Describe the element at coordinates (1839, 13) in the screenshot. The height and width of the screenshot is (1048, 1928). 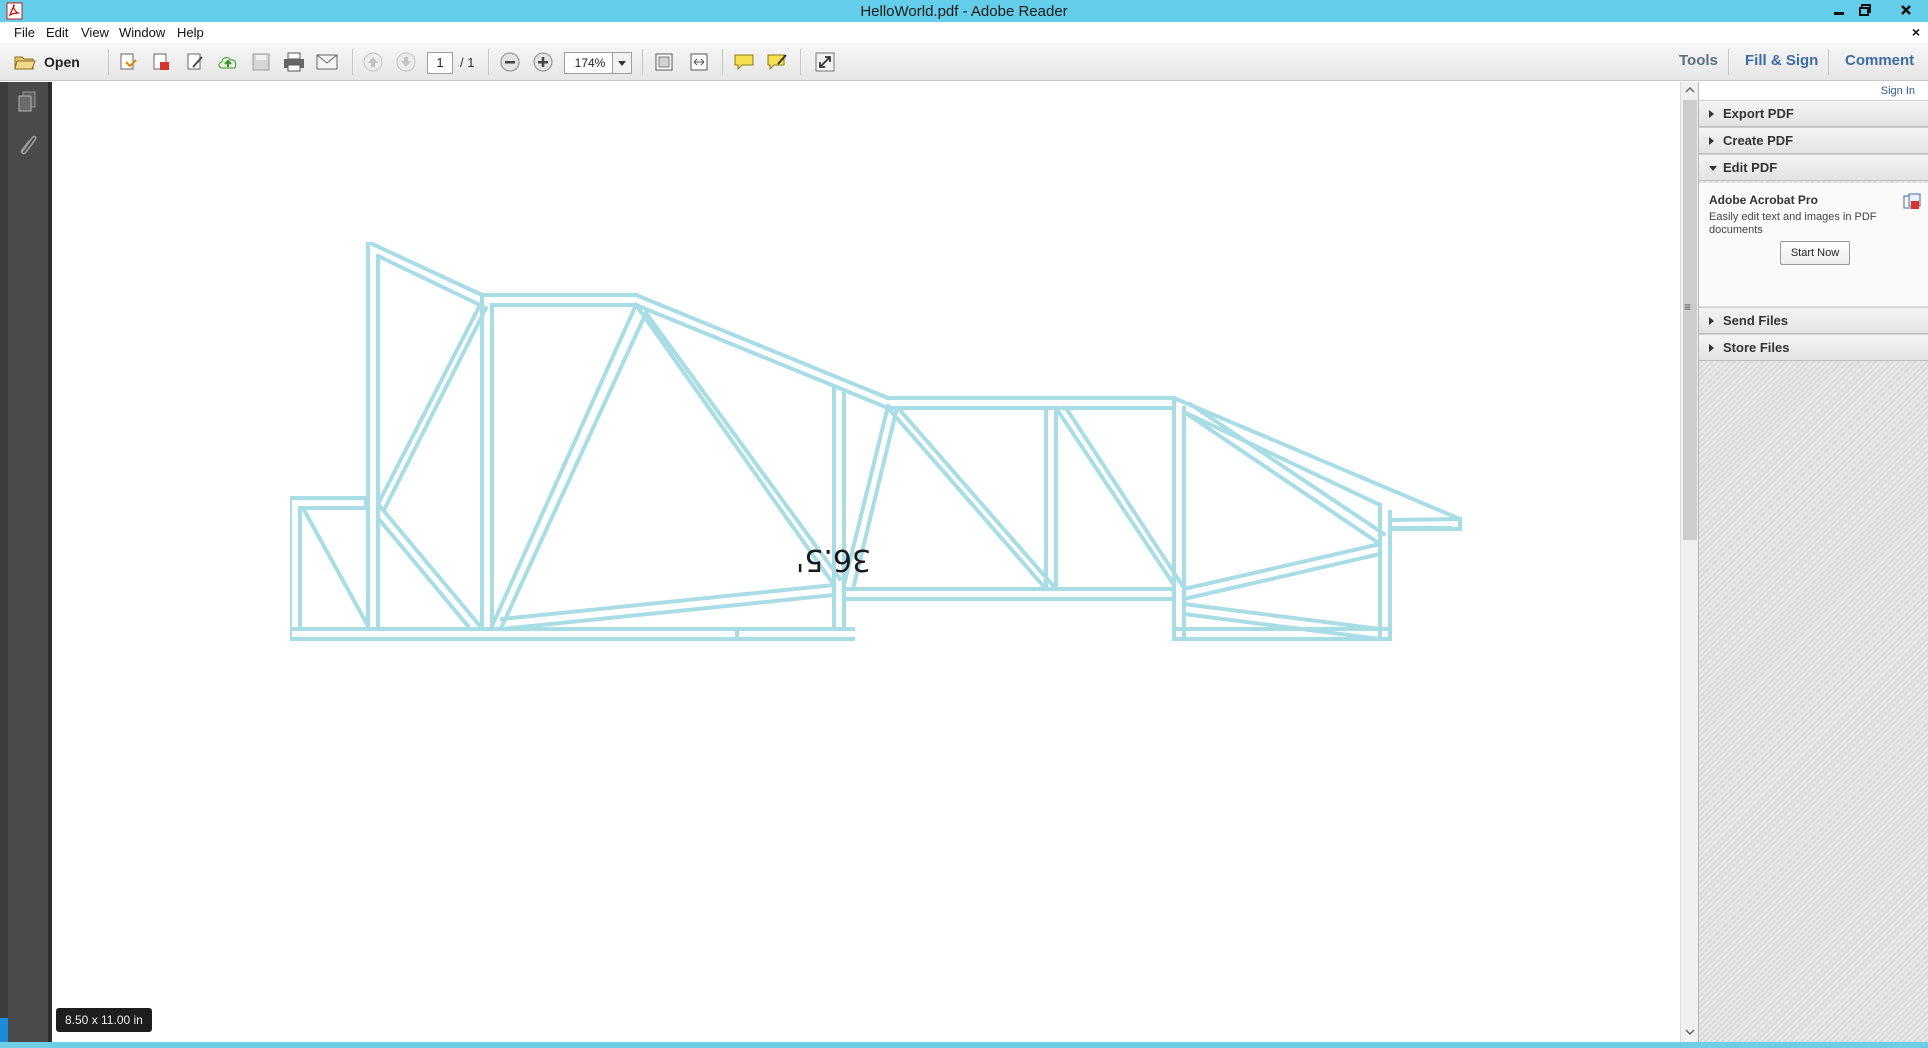
I see `minimize-icon` at that location.